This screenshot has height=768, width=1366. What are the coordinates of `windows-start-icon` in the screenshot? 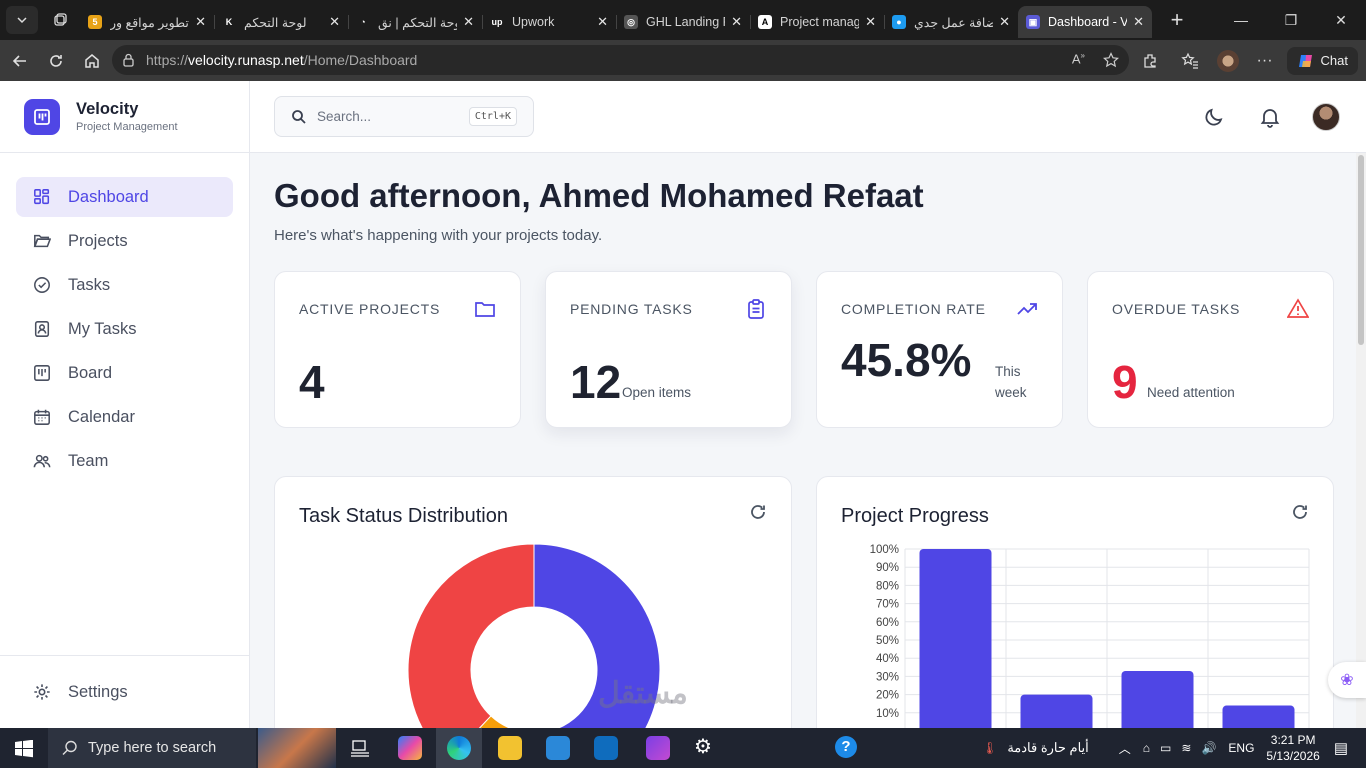 It's located at (24, 749).